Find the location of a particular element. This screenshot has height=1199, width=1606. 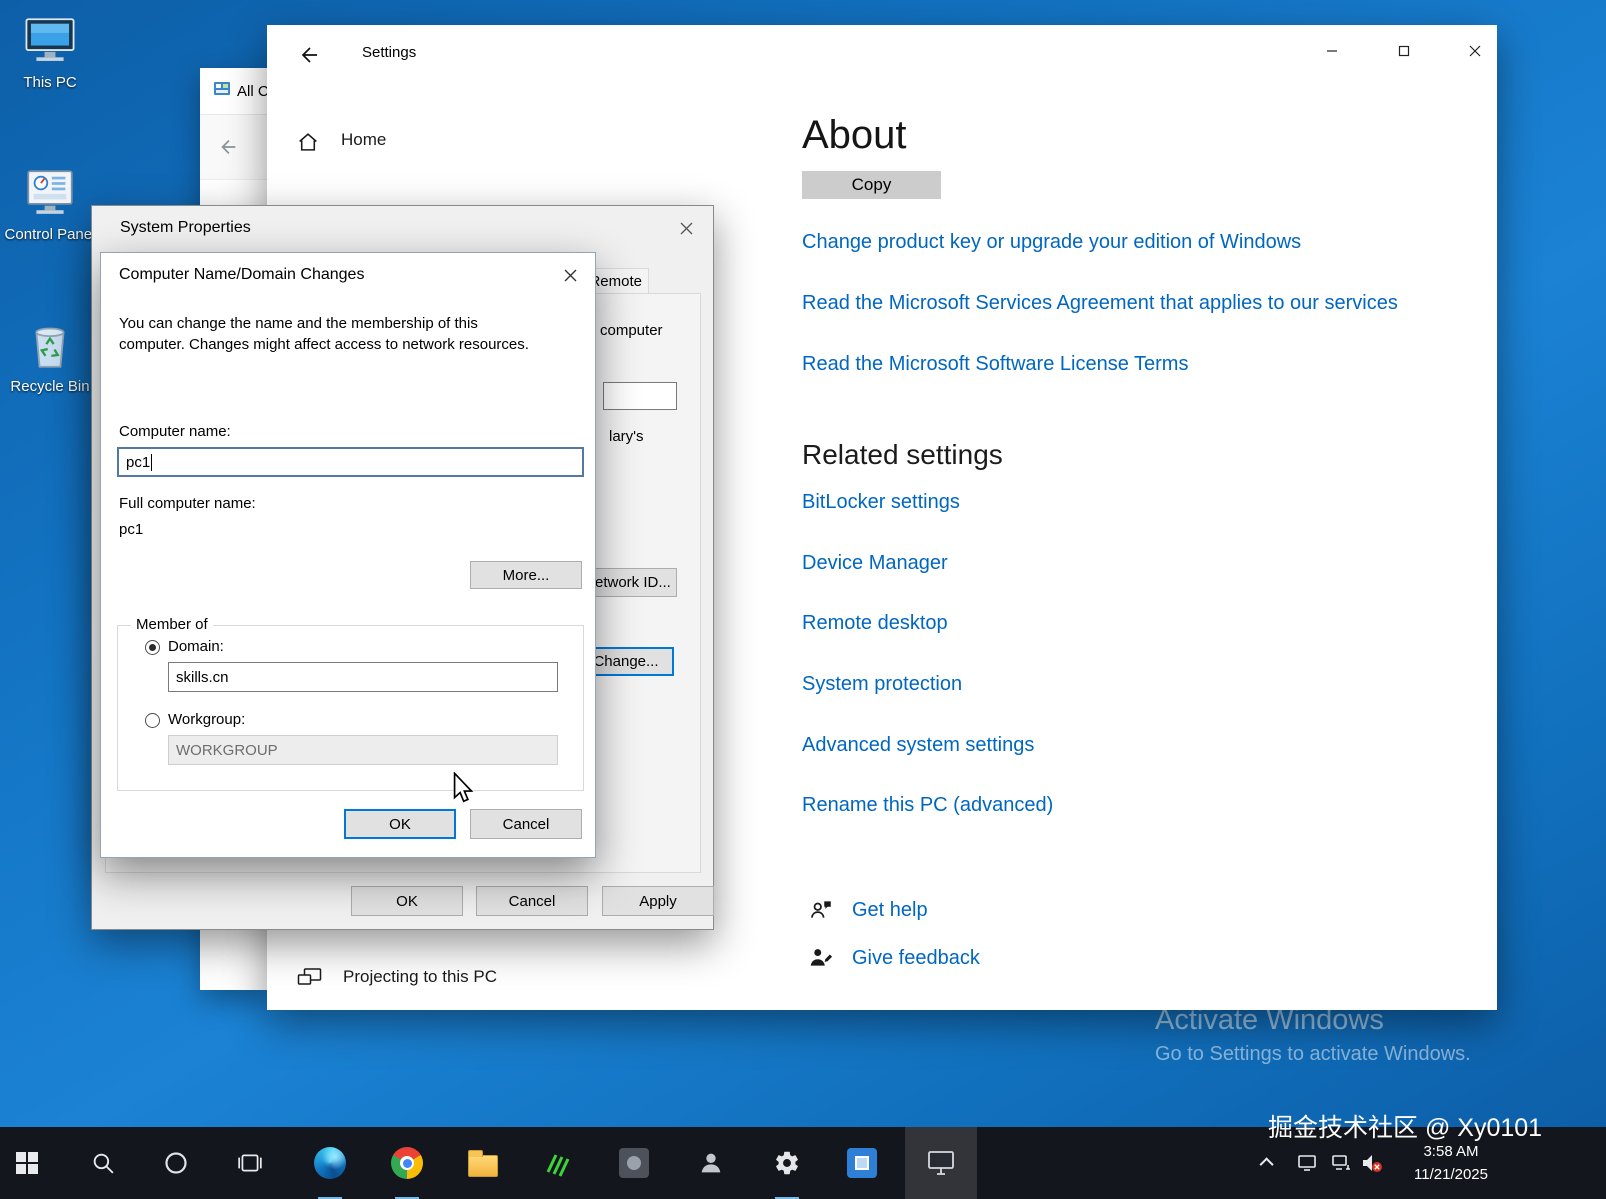

sidebar-item-projecting: Projecting to this PC is located at coordinates (421, 979).